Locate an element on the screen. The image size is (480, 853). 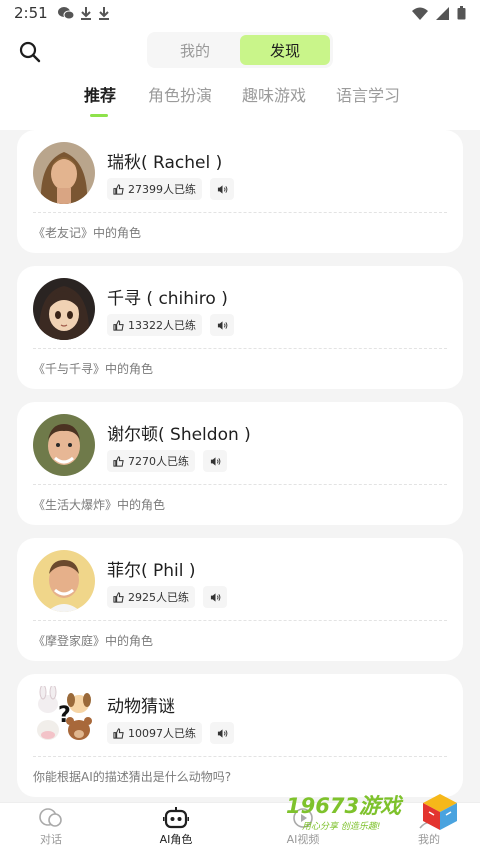
role-card: ? 动物猜谜 10097人已练 你能根据AI的描述猜出是什么动物吗? is located at coordinates (240, 735).